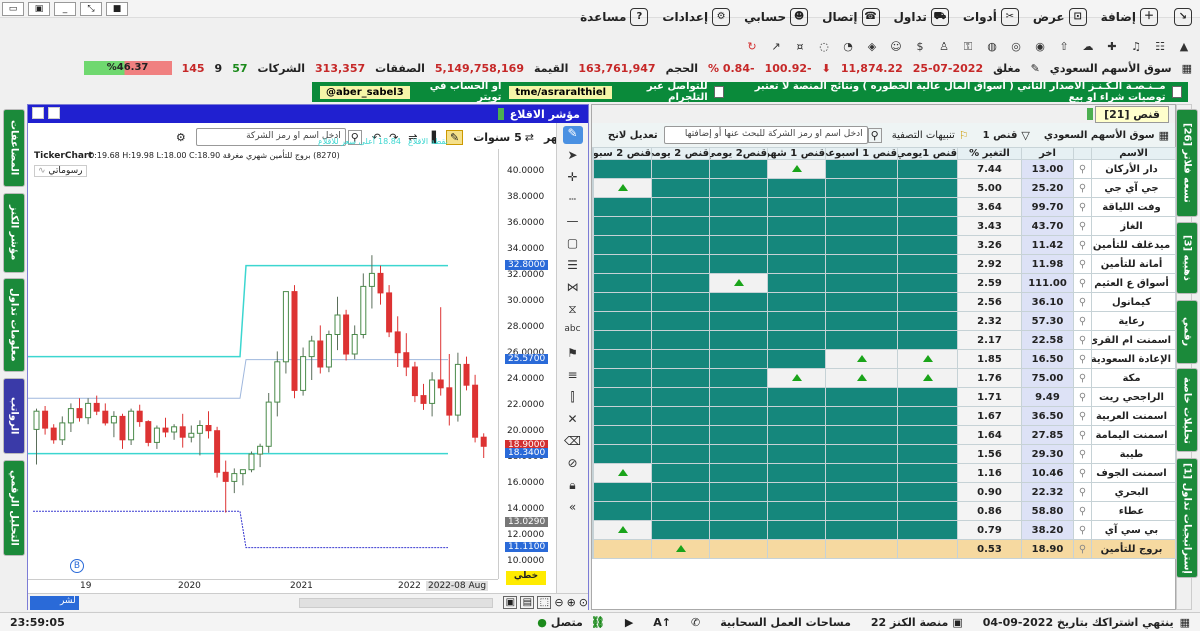 Image resolution: width=1200 pixels, height=631 pixels. What do you see at coordinates (1133, 207) in the screenshot?
I see `stock-name: وفت اللياقة` at bounding box center [1133, 207].